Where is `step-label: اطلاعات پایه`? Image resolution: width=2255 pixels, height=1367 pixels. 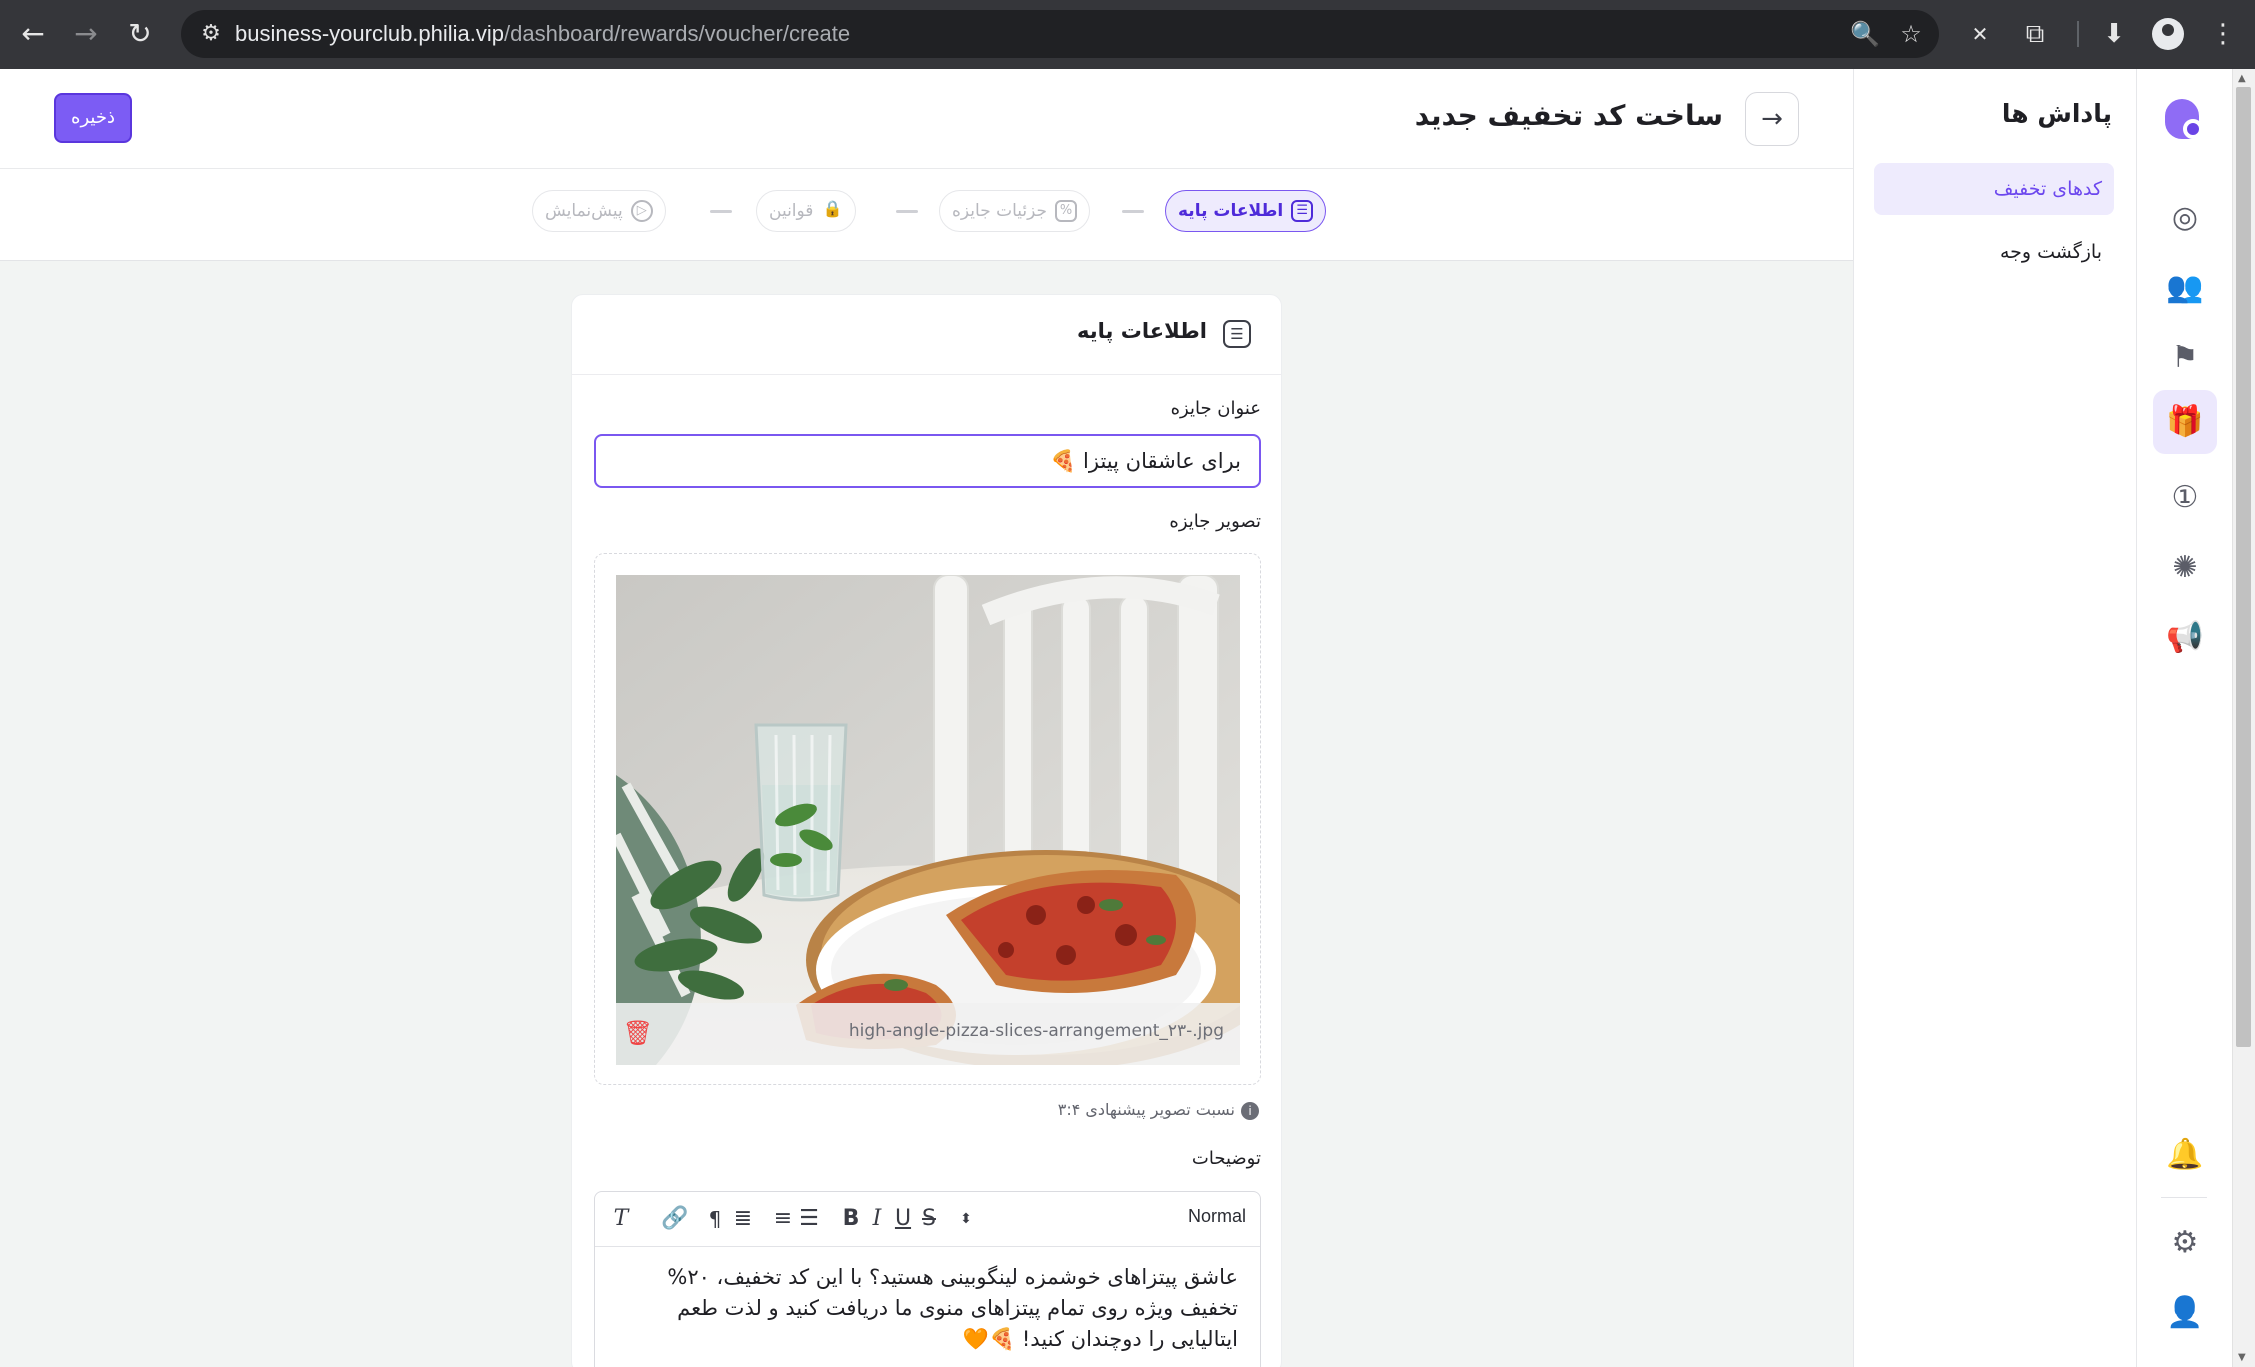
step-label: اطلاعات پایه is located at coordinates (1231, 211).